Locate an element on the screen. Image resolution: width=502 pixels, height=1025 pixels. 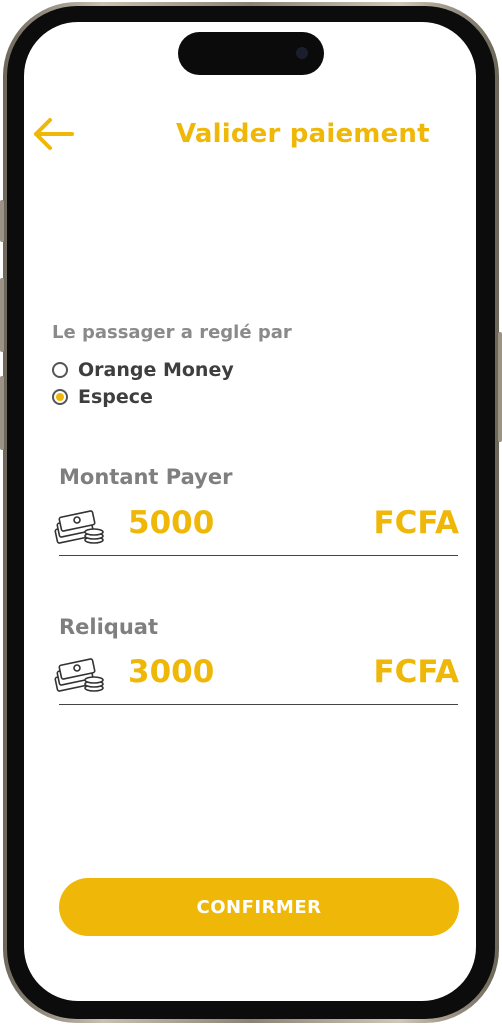
change-value: 3000 is located at coordinates (171, 672).